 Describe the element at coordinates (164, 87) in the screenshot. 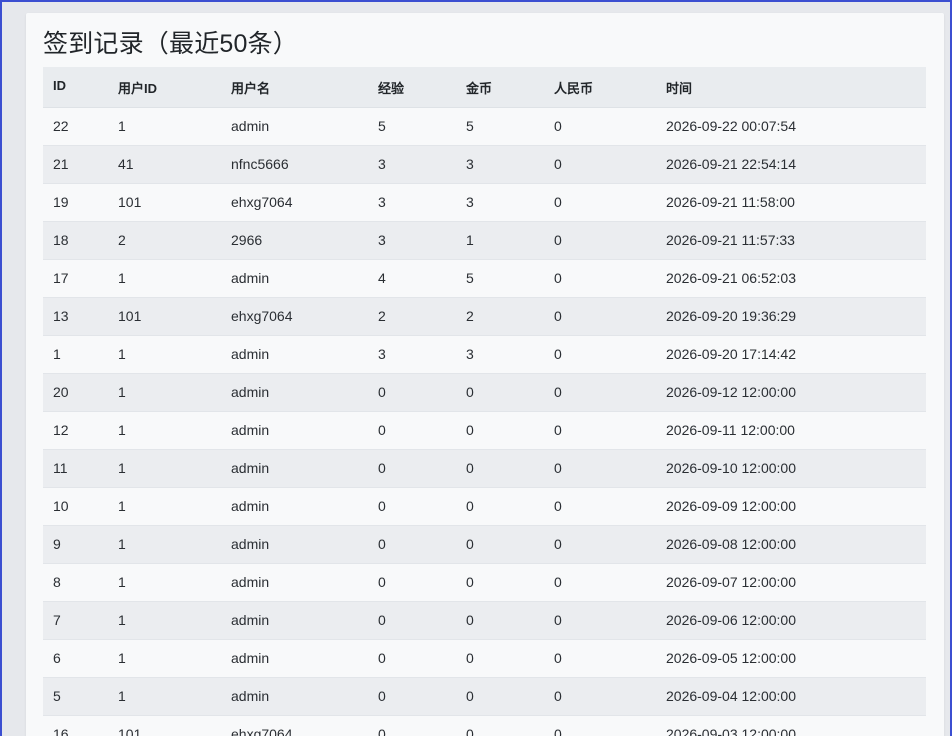

I see `column-header-user-id: 用户ID` at that location.